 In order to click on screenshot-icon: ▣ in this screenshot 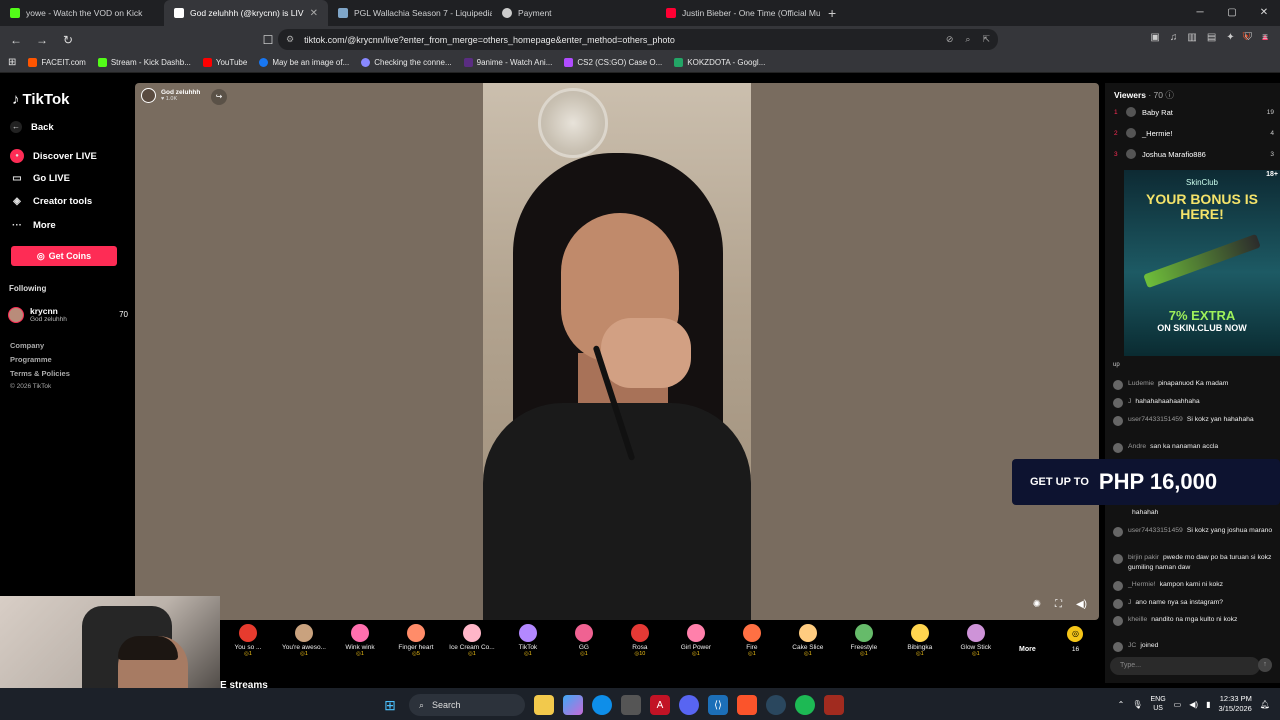, I will do `click(1154, 37)`.